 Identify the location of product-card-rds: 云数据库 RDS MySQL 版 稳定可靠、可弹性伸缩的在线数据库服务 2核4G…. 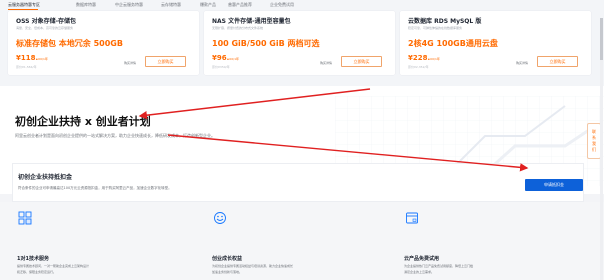
(495, 43).